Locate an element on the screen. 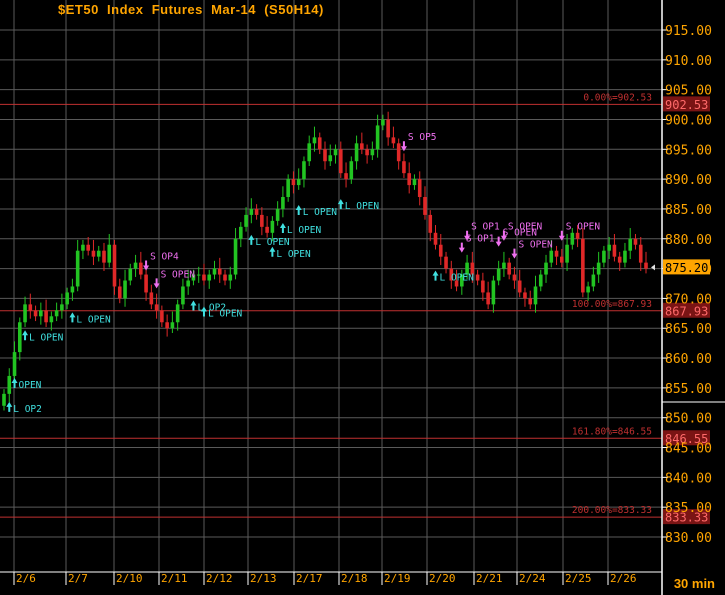  price-axis-label: 835.00 is located at coordinates (688, 508).